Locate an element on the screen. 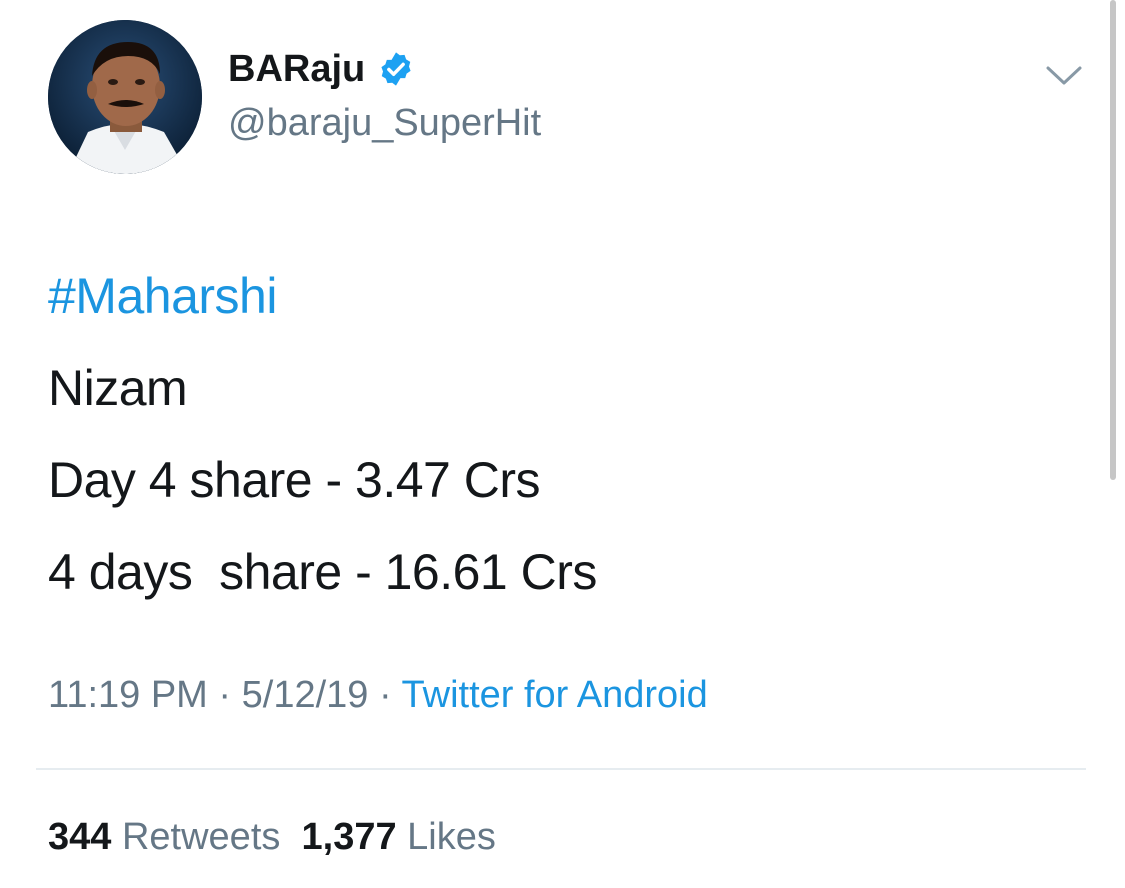 The height and width of the screenshot is (888, 1125). author-handle: @baraju_SuperHit is located at coordinates (384, 123).